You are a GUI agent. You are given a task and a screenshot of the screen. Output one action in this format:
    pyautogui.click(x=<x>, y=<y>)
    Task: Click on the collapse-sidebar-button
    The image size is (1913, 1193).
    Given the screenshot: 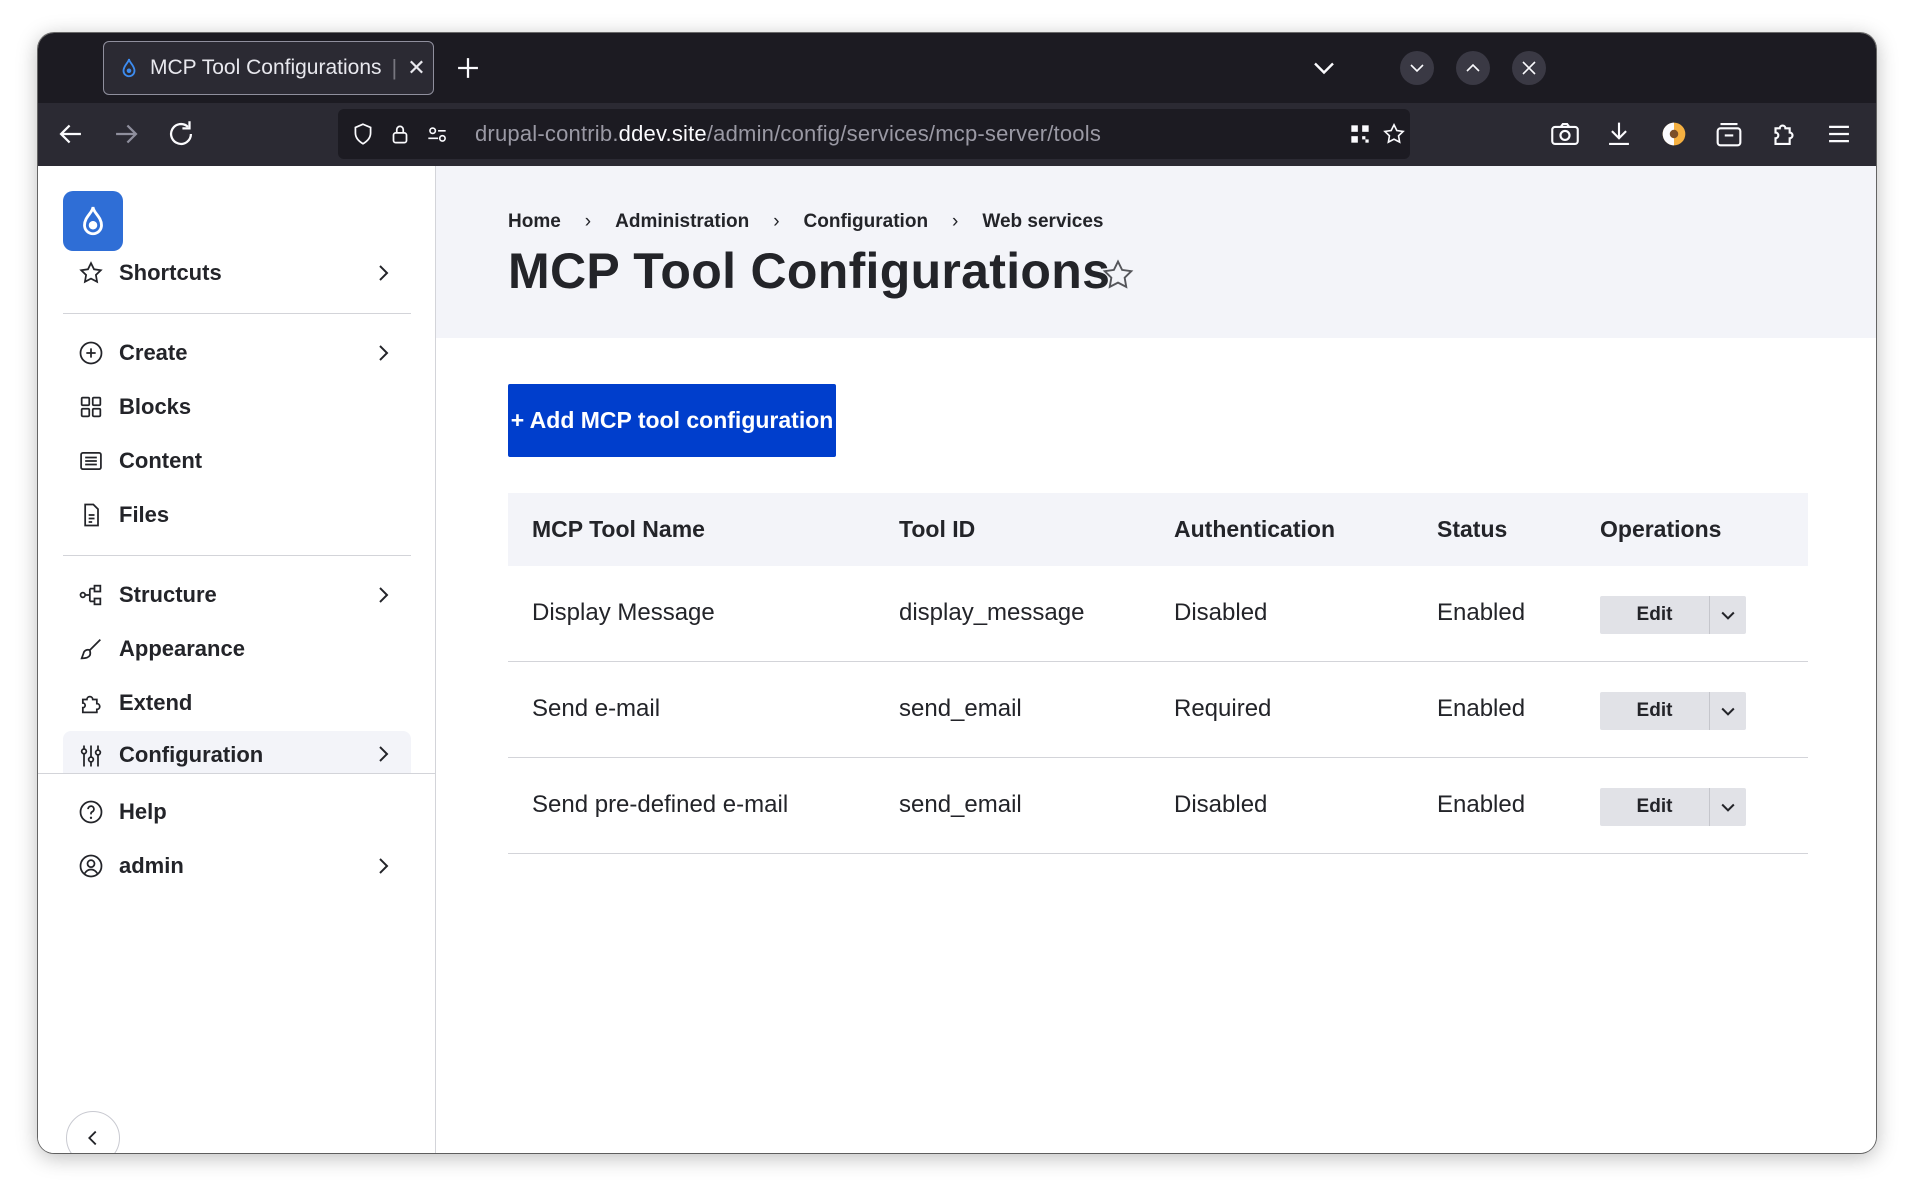 What is the action you would take?
    pyautogui.click(x=93, y=1132)
    